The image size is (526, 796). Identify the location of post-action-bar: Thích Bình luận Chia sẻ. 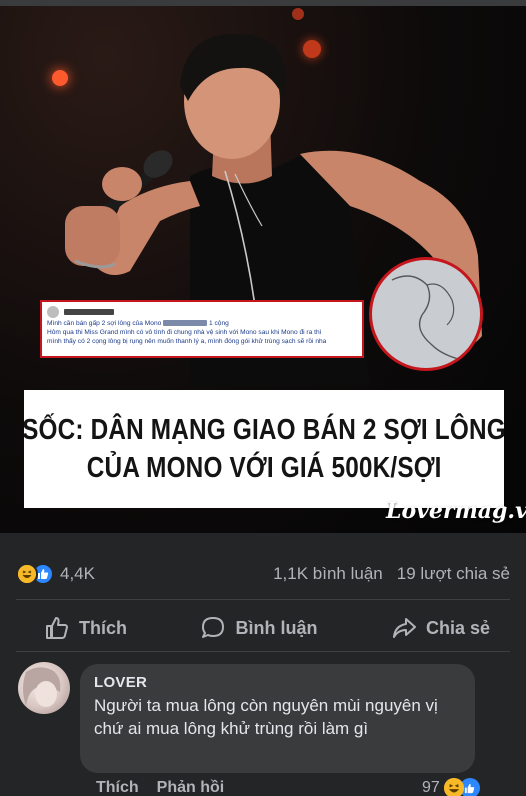
(263, 628).